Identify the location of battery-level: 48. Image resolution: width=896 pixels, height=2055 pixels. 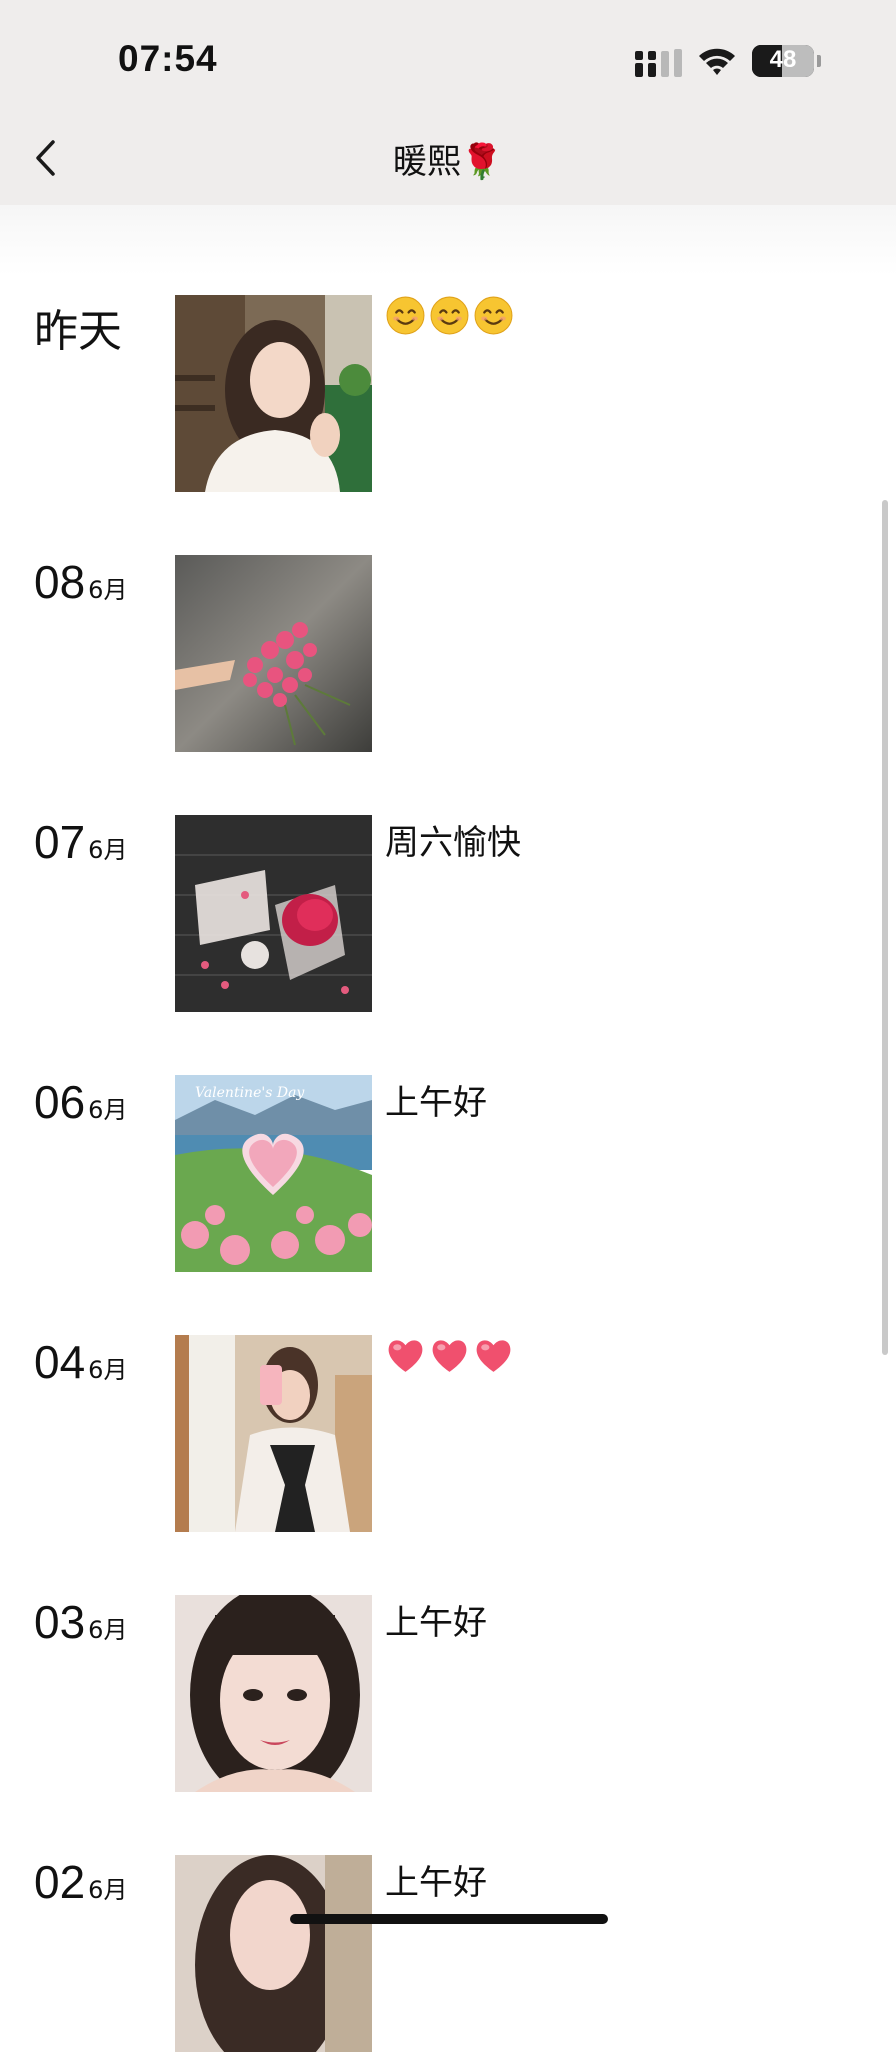
(783, 59).